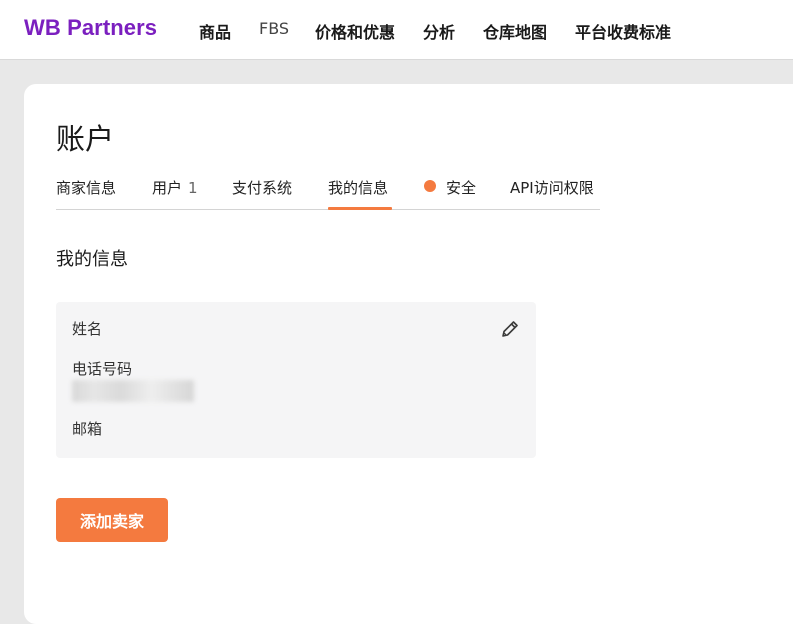 The width and height of the screenshot is (793, 624). I want to click on section-title: 我的信息, so click(92, 259).